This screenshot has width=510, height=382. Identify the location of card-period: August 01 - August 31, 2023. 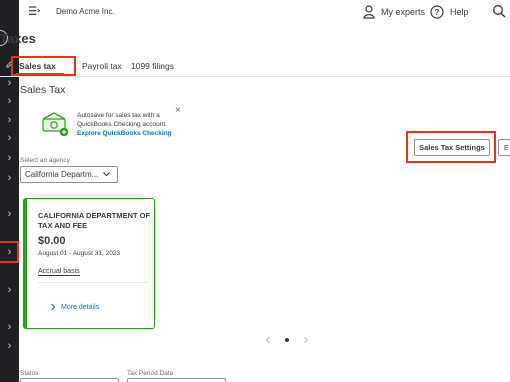
(79, 253).